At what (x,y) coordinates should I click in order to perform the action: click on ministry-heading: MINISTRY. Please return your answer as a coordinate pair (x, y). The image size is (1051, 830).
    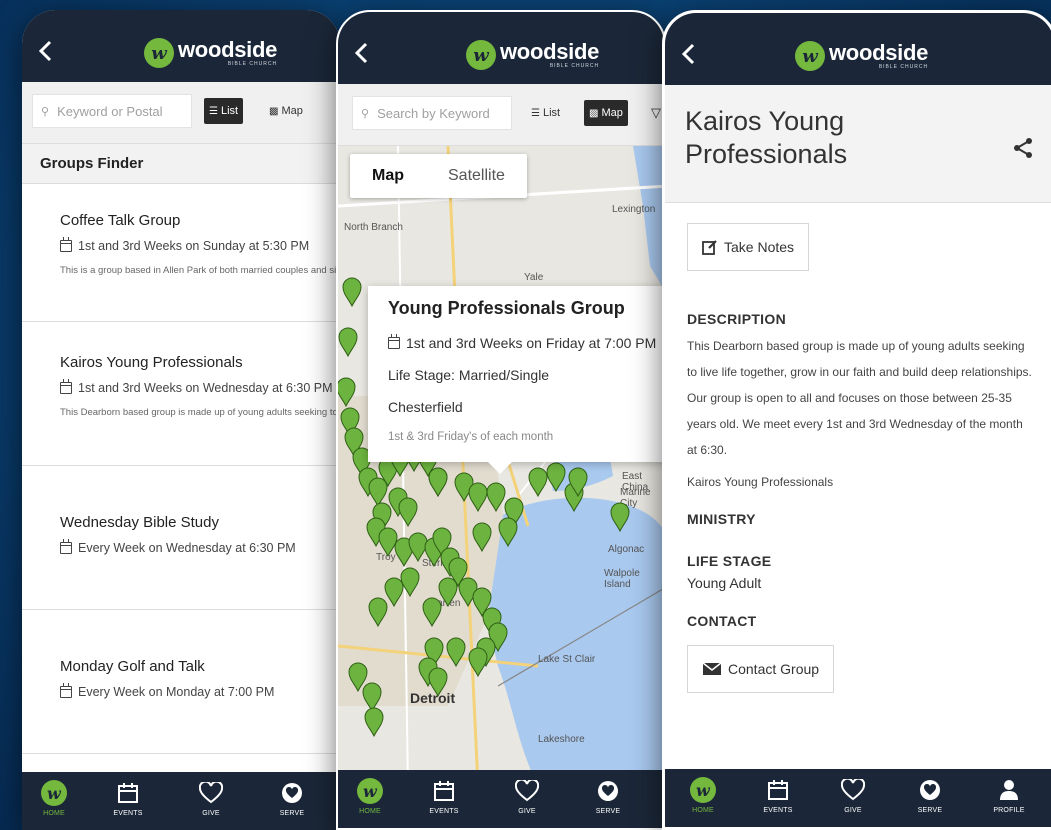
    Looking at the image, I should click on (721, 519).